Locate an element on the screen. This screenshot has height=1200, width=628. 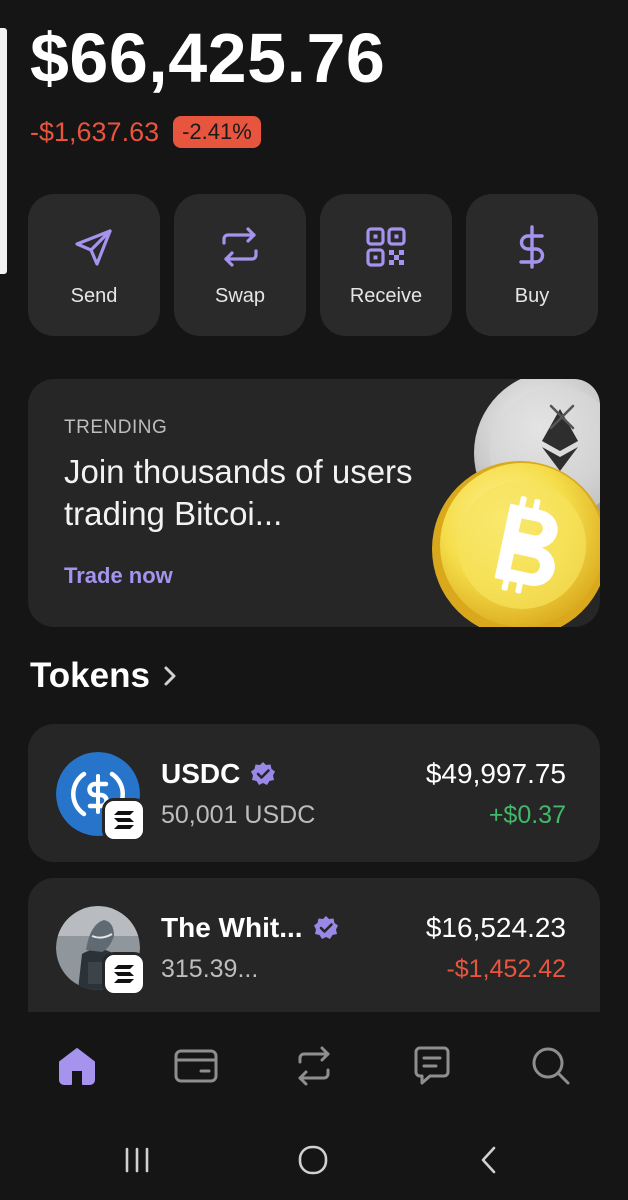
tokens-section-header: Tokens is located at coordinates (105, 676).